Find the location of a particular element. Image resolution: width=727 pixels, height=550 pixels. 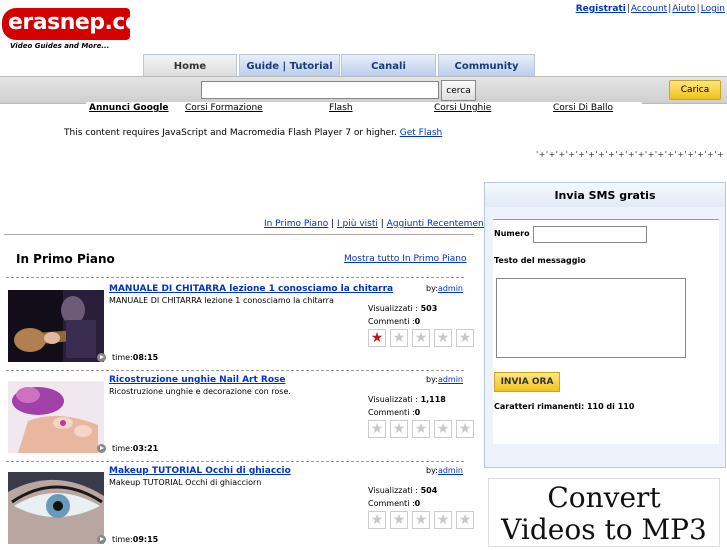

ad-banner-line2: Videos to MP3 is located at coordinates (604, 529).